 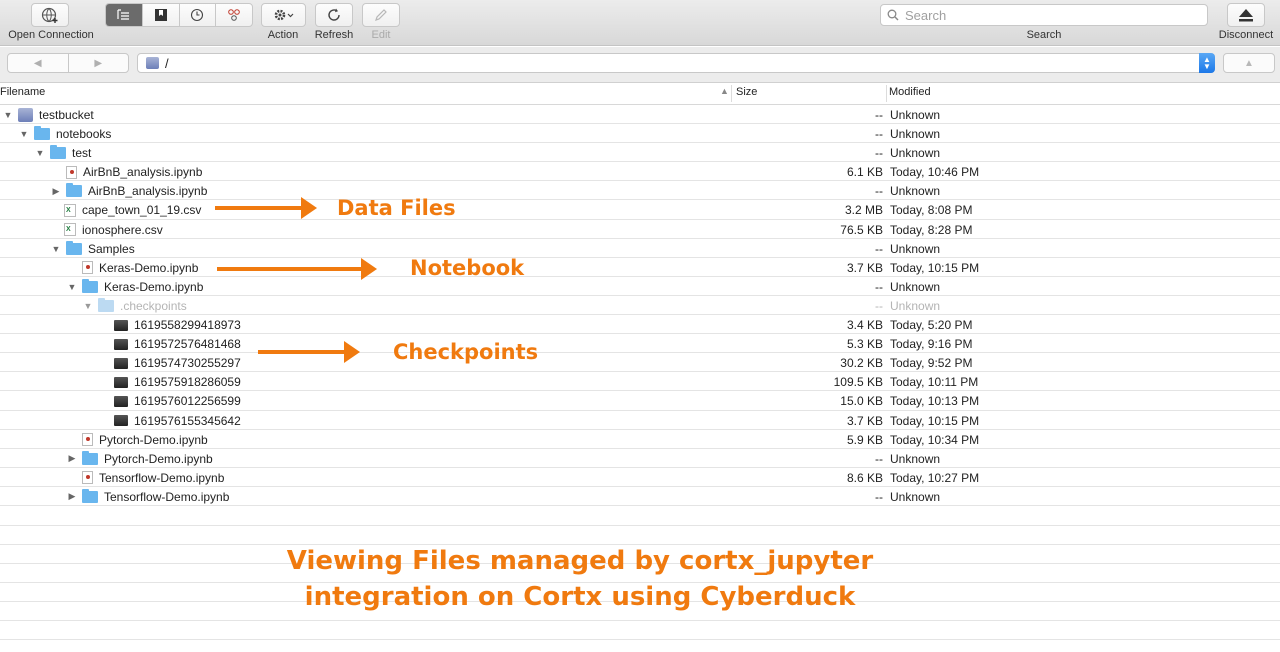 I want to click on table-row: 1619572576481468 5.3 KB Today, 9:16 PM, so click(x=640, y=344).